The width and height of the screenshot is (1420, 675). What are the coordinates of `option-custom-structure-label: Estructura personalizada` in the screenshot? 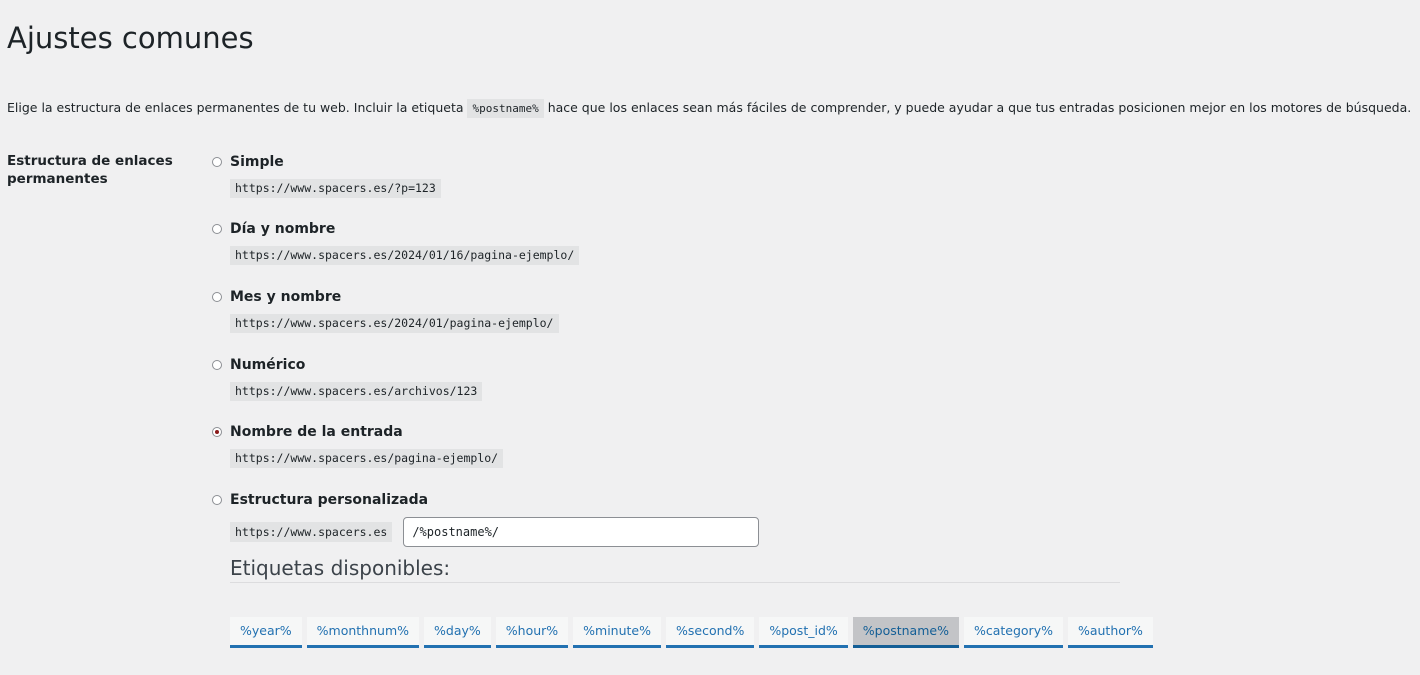 It's located at (329, 500).